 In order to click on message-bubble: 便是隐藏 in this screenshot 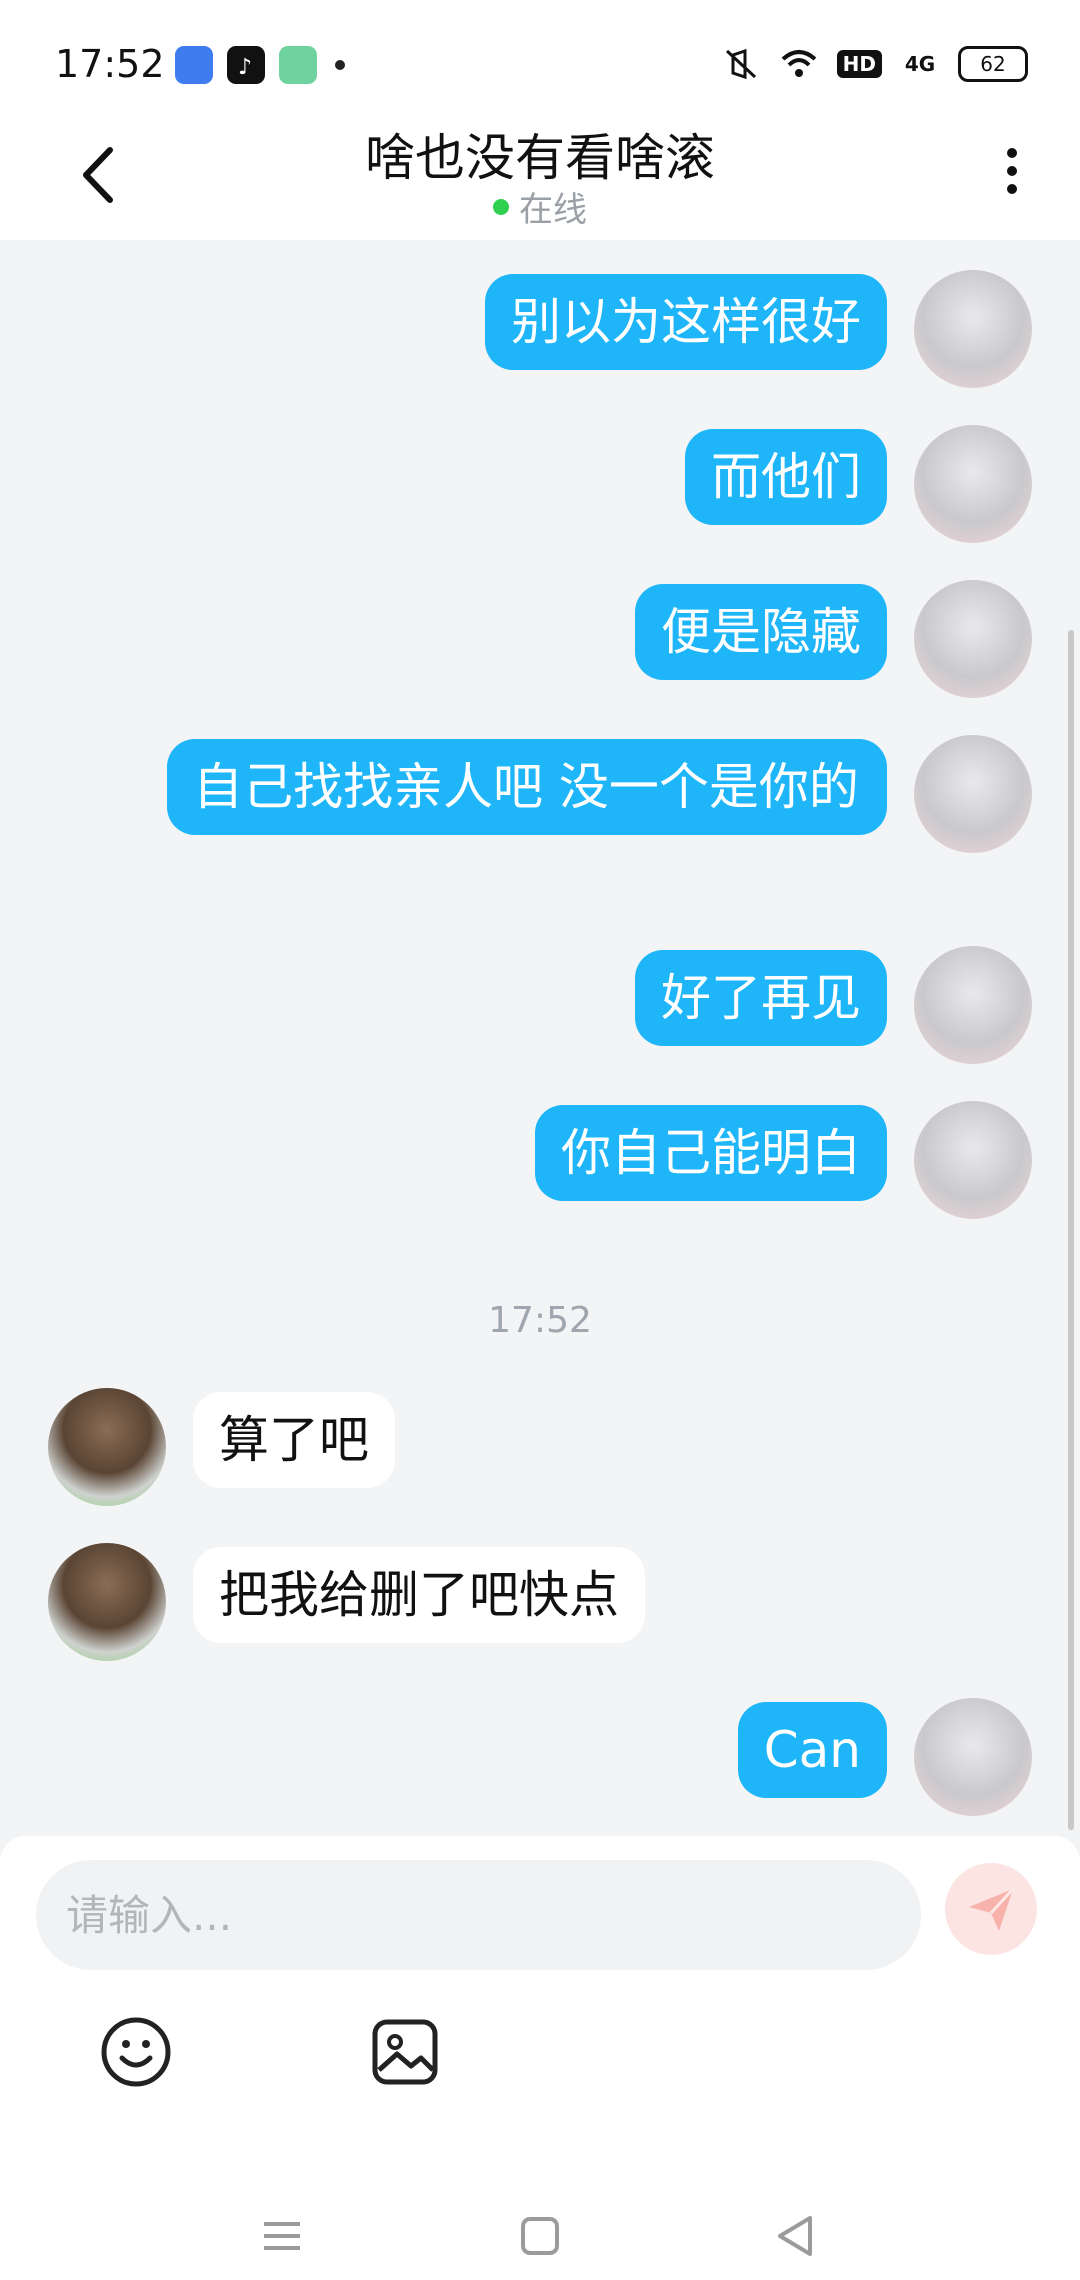, I will do `click(761, 632)`.